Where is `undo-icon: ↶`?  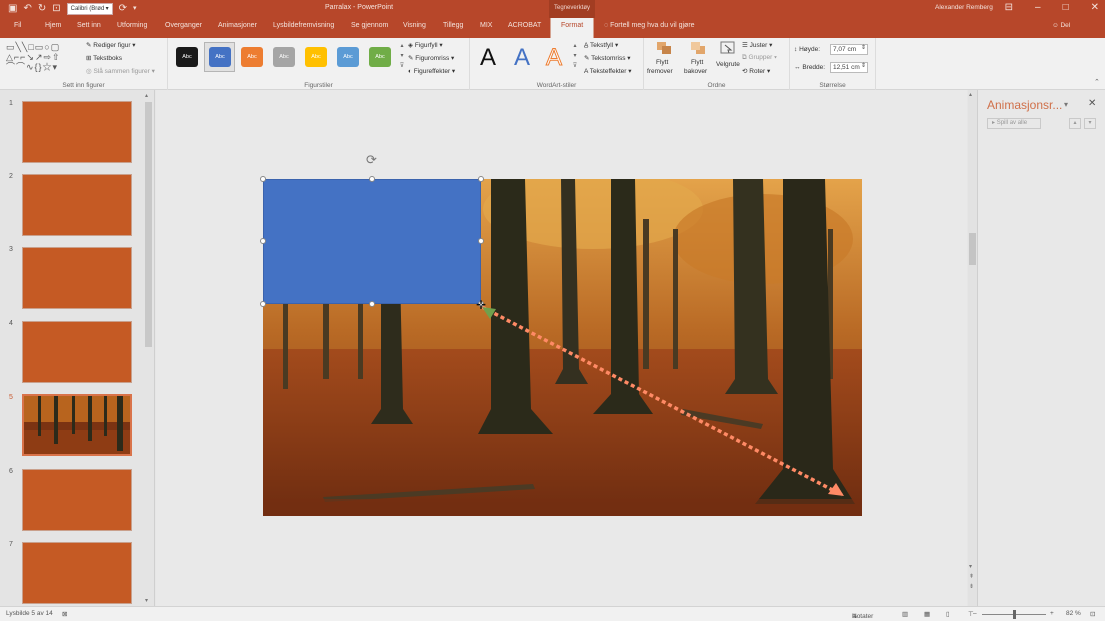
undo-icon: ↶ is located at coordinates (27, 8).